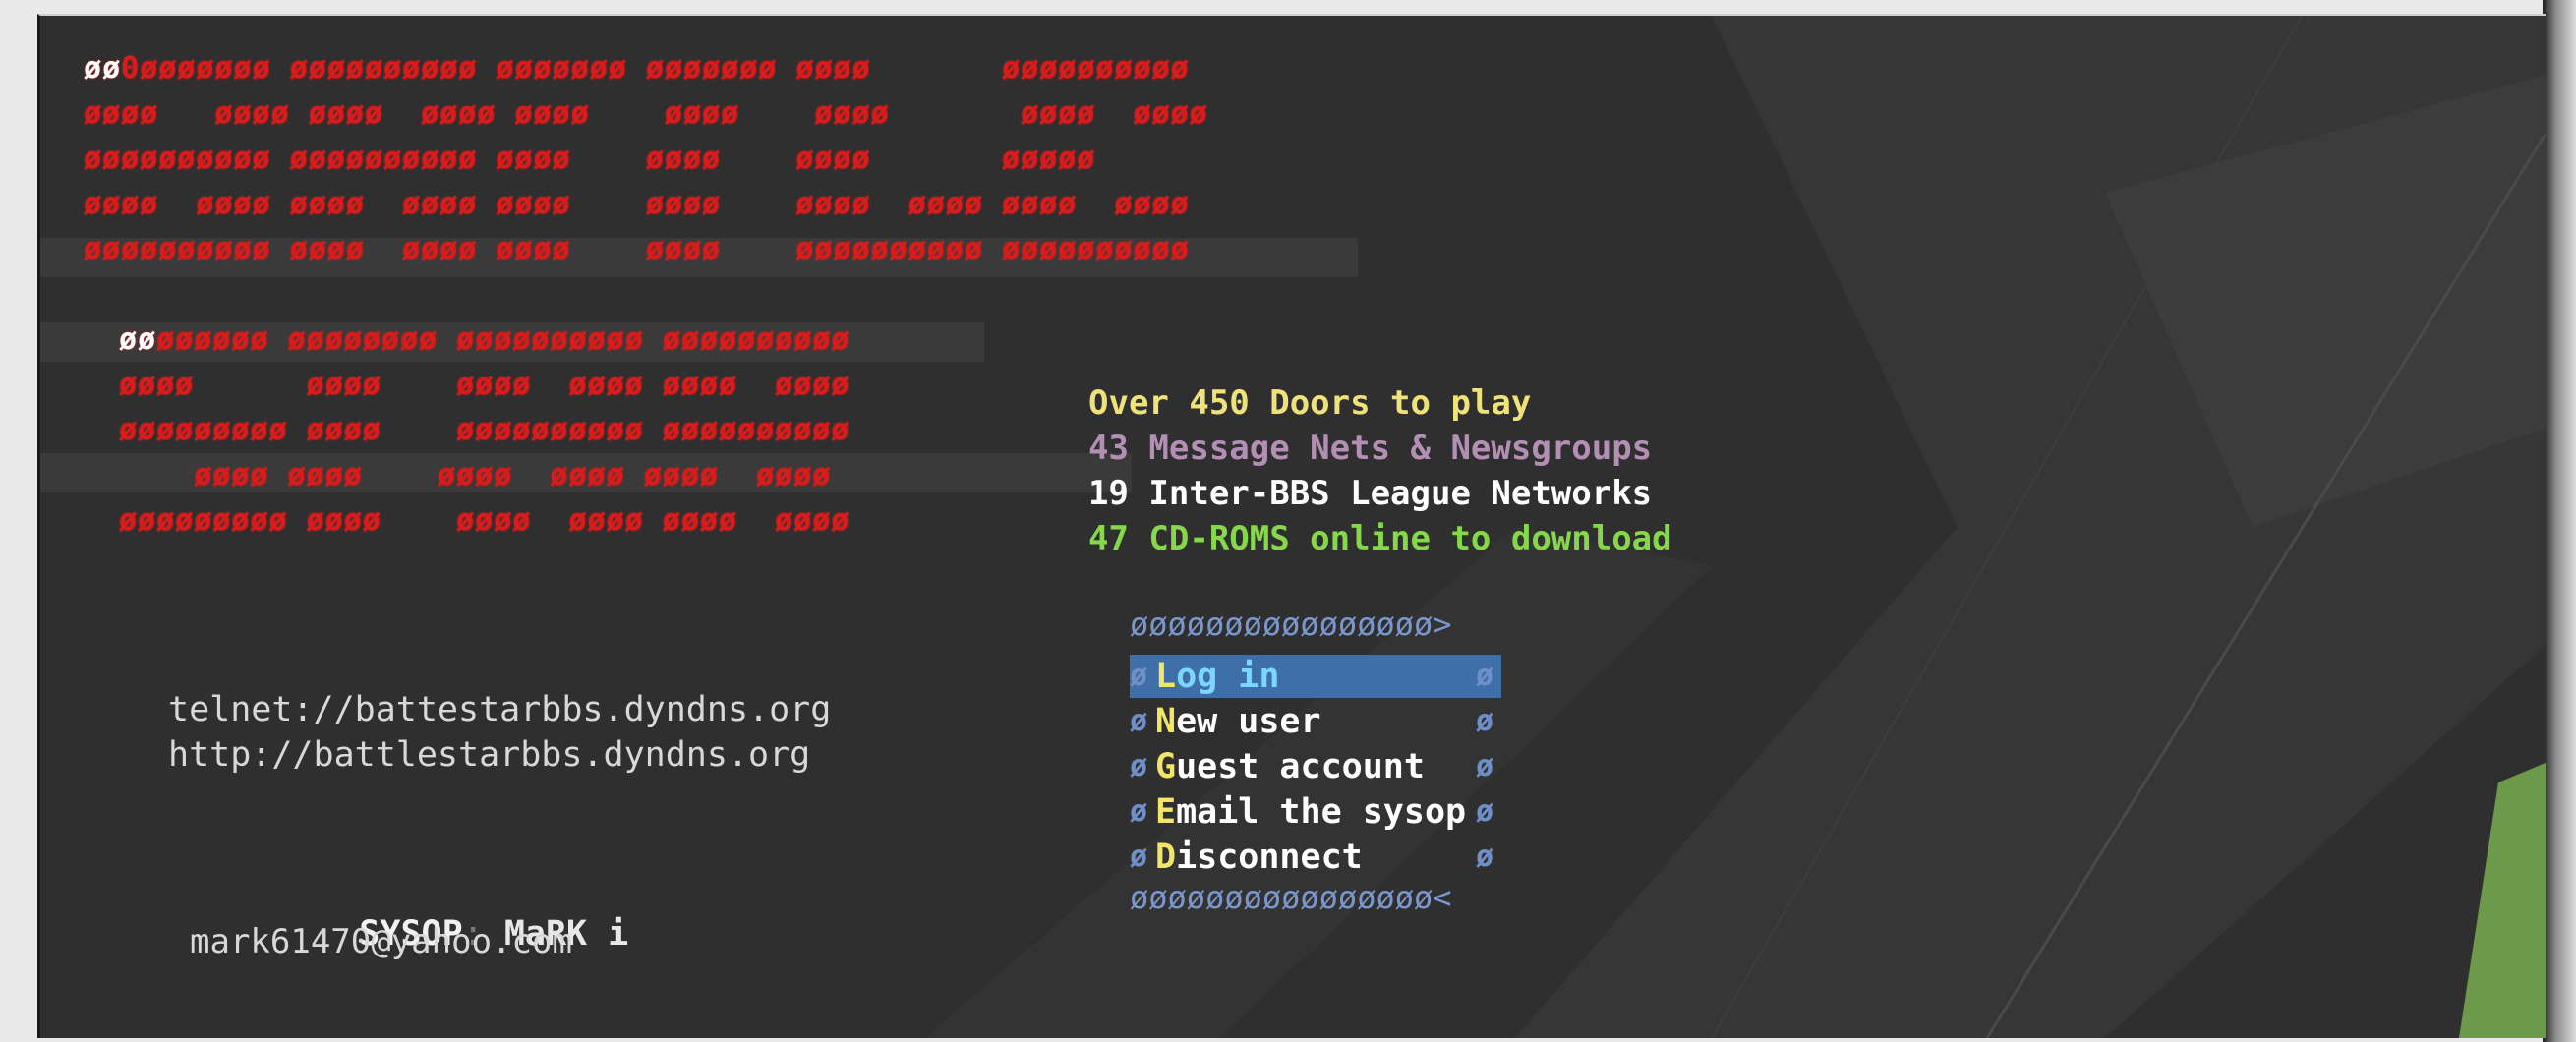 Image resolution: width=2576 pixels, height=1042 pixels. What do you see at coordinates (484, 521) in the screenshot?
I see `logo-row: øøøøøøøøø øøøø øøøø øøøø øøøø øøøø` at bounding box center [484, 521].